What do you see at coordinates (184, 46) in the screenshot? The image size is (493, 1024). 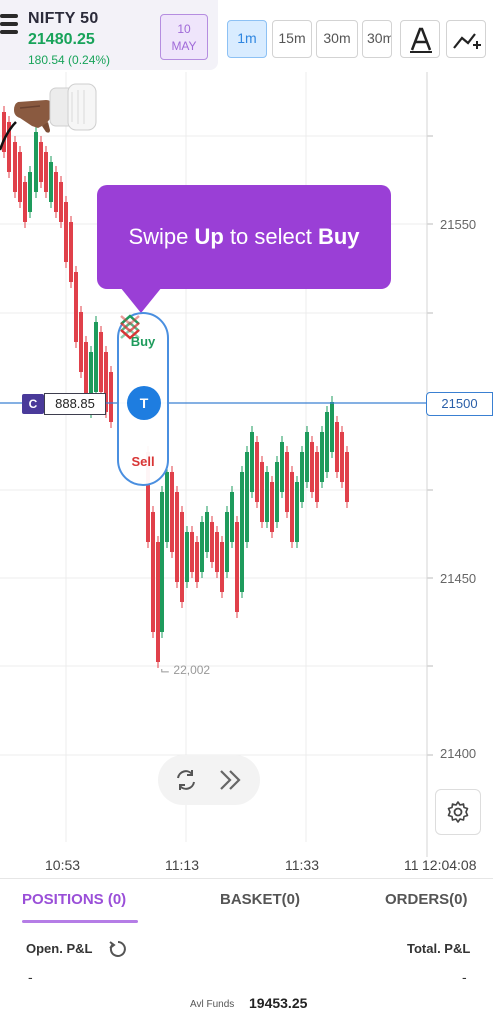 I see `expiry-month: MAY` at bounding box center [184, 46].